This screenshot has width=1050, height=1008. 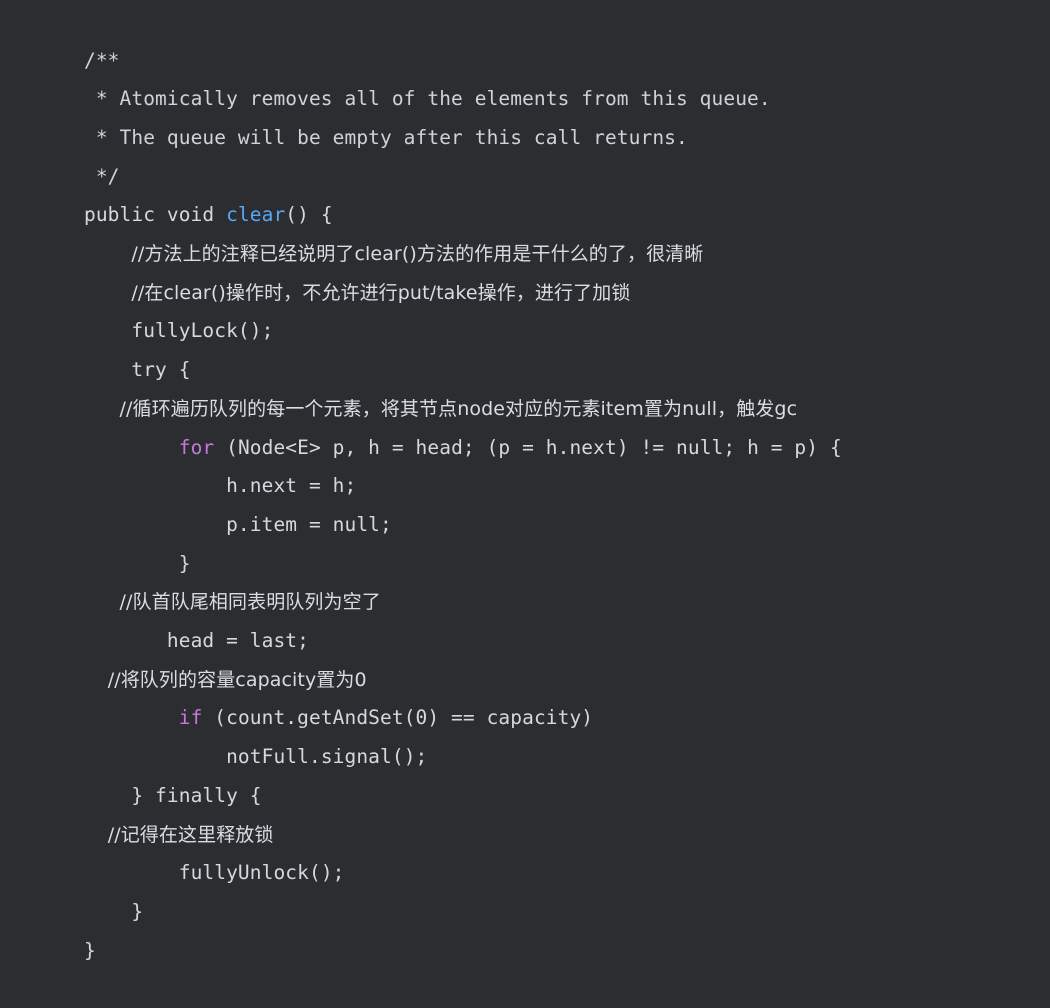 I want to click on code-line: //队首队尾相同表明队列为空了, so click(x=567, y=602).